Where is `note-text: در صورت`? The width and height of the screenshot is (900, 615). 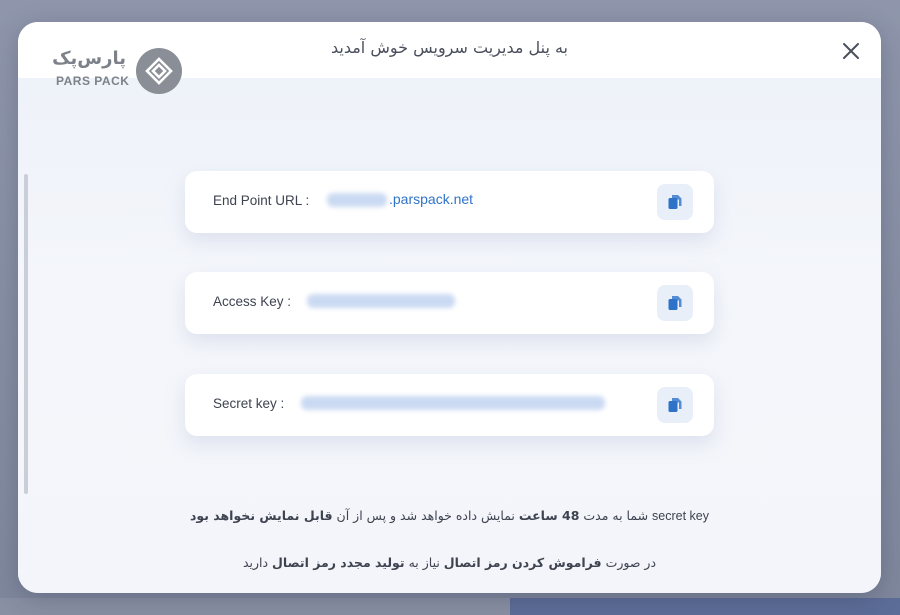
note-text: در صورت is located at coordinates (629, 562).